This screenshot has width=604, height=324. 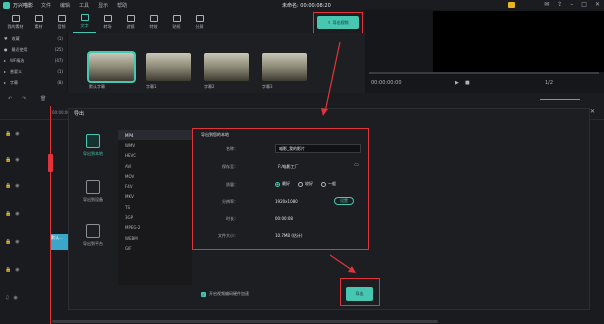 What do you see at coordinates (338, 157) in the screenshot?
I see `annotation-arrows` at bounding box center [338, 157].